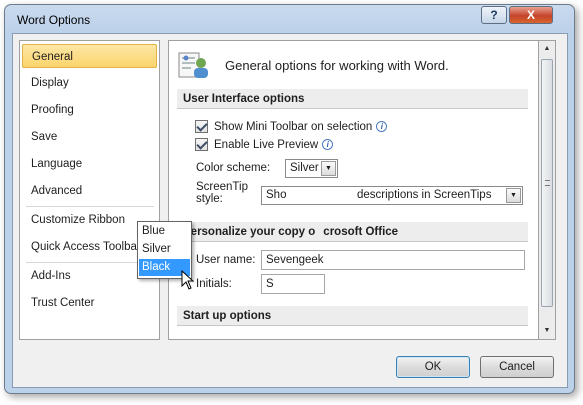 This screenshot has width=583, height=405. I want to click on mini-toolbar-option: Show Mini Toolbar on selection i, so click(291, 126).